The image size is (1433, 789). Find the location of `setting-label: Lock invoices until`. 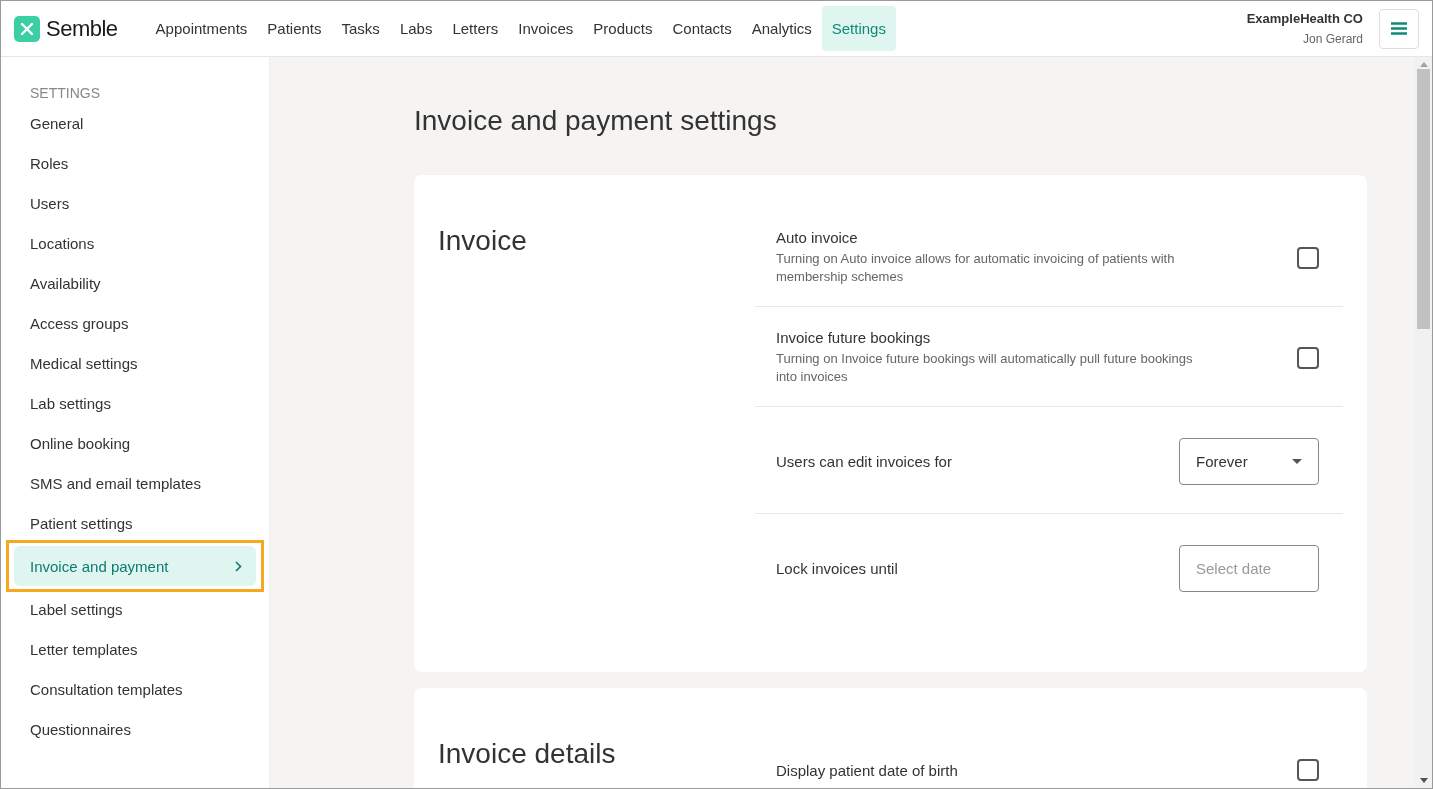

setting-label: Lock invoices until is located at coordinates (837, 568).